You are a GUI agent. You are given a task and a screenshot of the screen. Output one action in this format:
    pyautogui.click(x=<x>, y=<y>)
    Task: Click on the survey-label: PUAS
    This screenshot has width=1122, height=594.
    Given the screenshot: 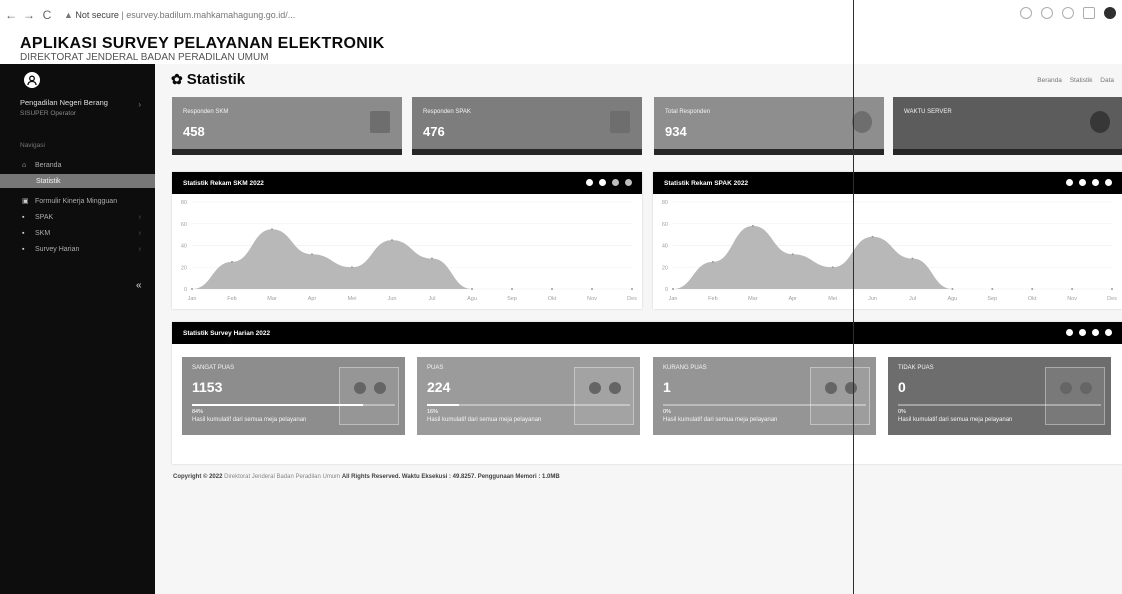 What is the action you would take?
    pyautogui.click(x=435, y=368)
    